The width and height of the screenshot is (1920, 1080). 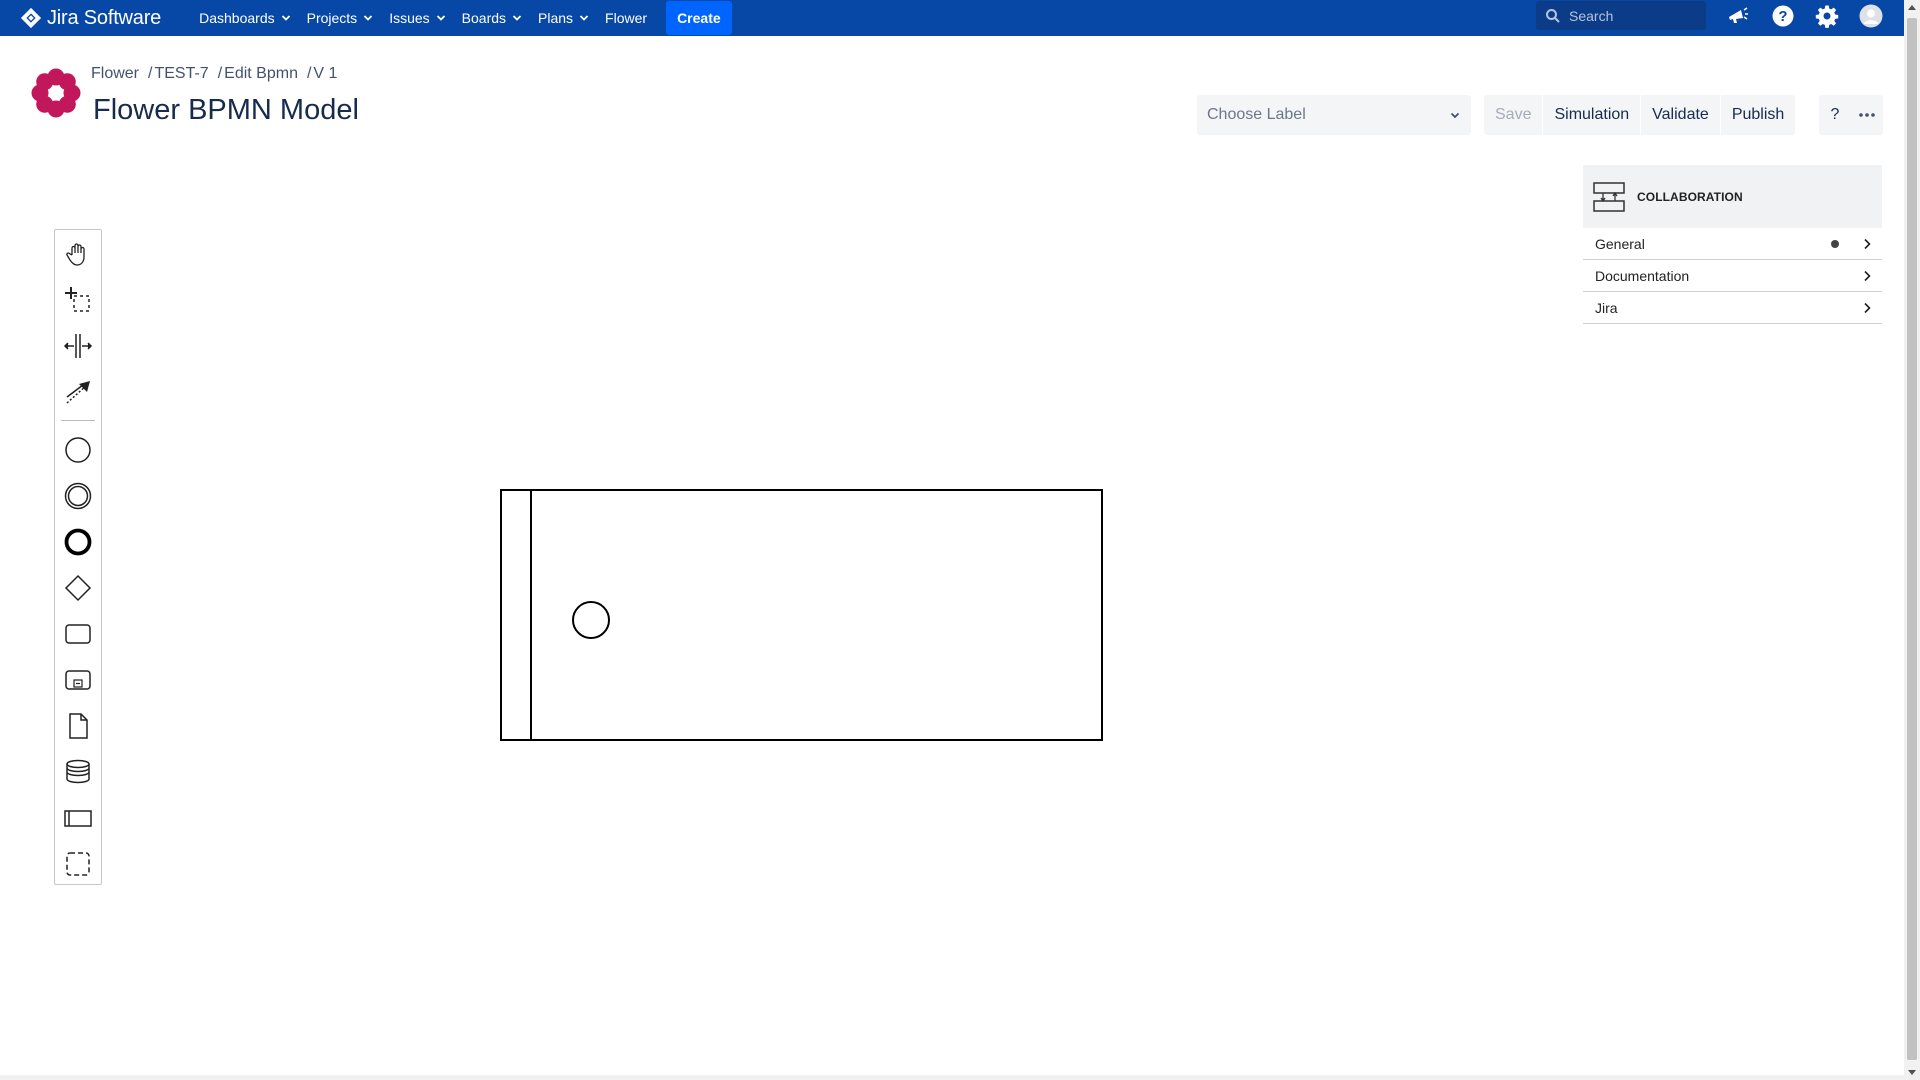 What do you see at coordinates (1334, 115) in the screenshot?
I see `choose-label-select: Choose Label` at bounding box center [1334, 115].